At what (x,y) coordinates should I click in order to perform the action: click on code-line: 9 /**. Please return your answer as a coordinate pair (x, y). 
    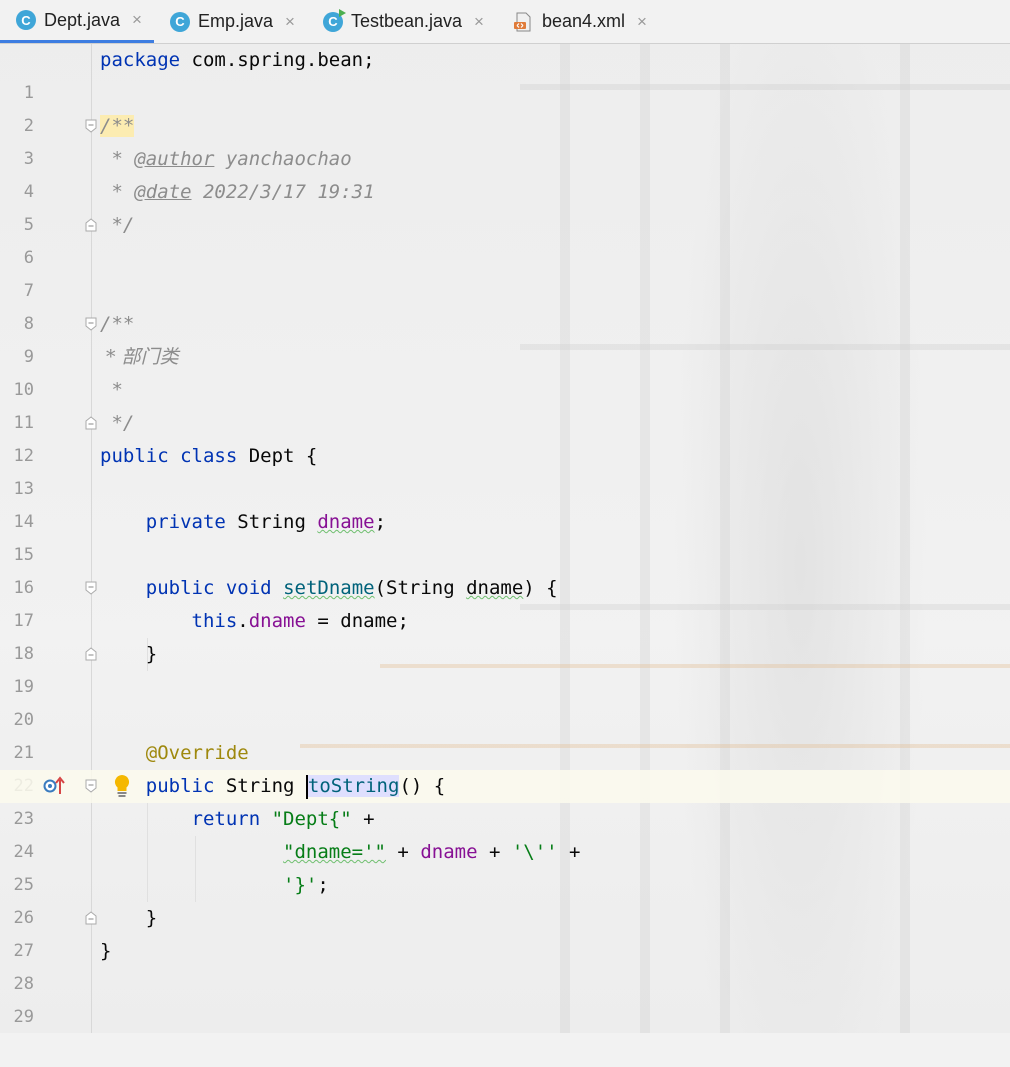
    Looking at the image, I should click on (505, 337).